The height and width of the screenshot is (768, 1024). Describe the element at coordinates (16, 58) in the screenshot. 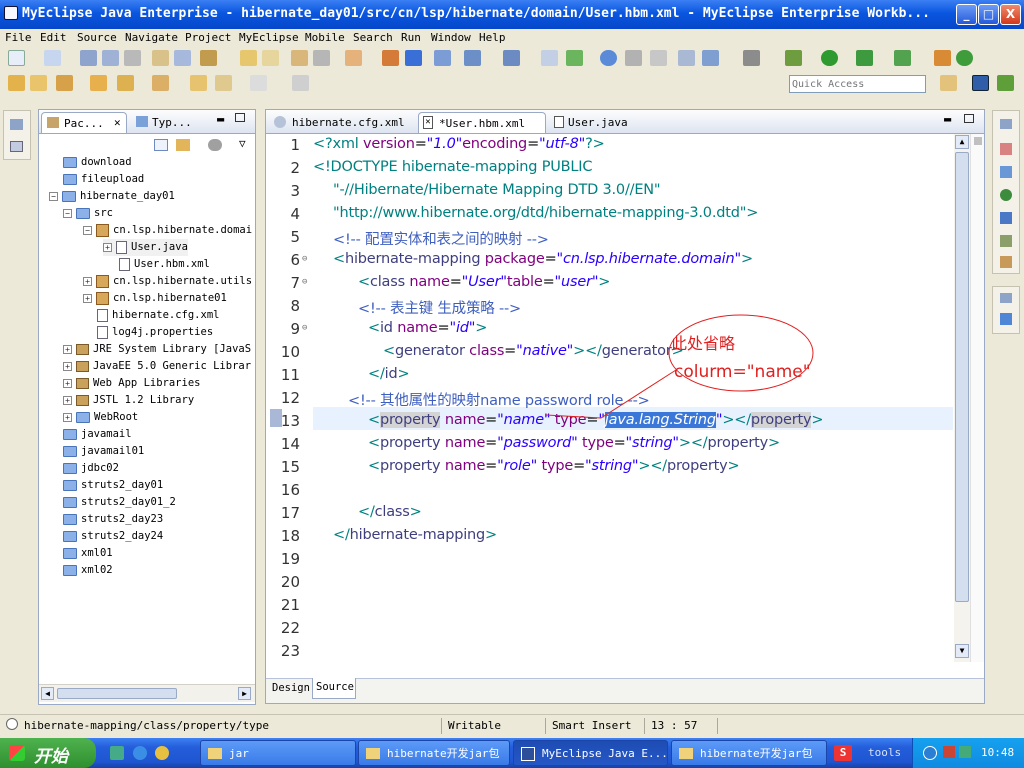

I see `new-icon` at that location.